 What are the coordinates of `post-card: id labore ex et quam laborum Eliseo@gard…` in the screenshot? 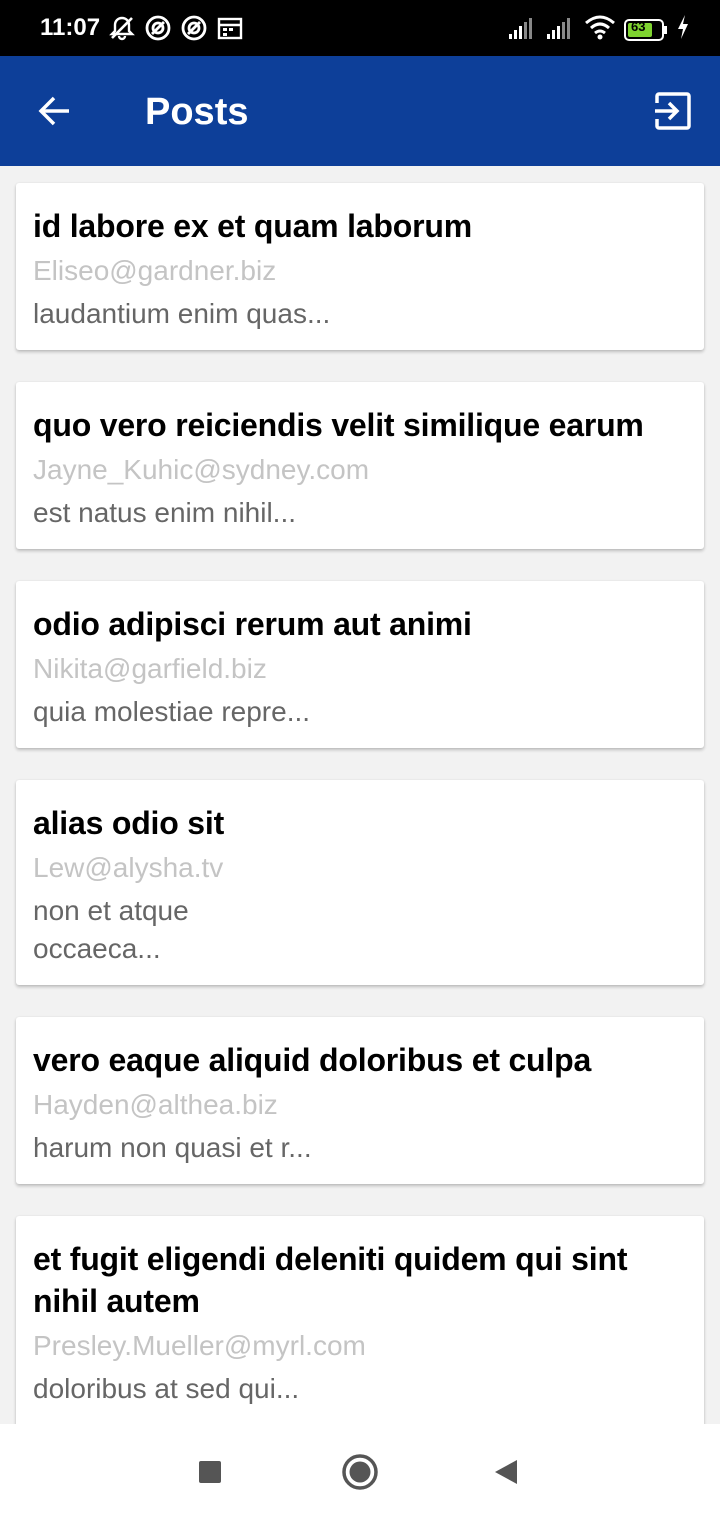 It's located at (360, 266).